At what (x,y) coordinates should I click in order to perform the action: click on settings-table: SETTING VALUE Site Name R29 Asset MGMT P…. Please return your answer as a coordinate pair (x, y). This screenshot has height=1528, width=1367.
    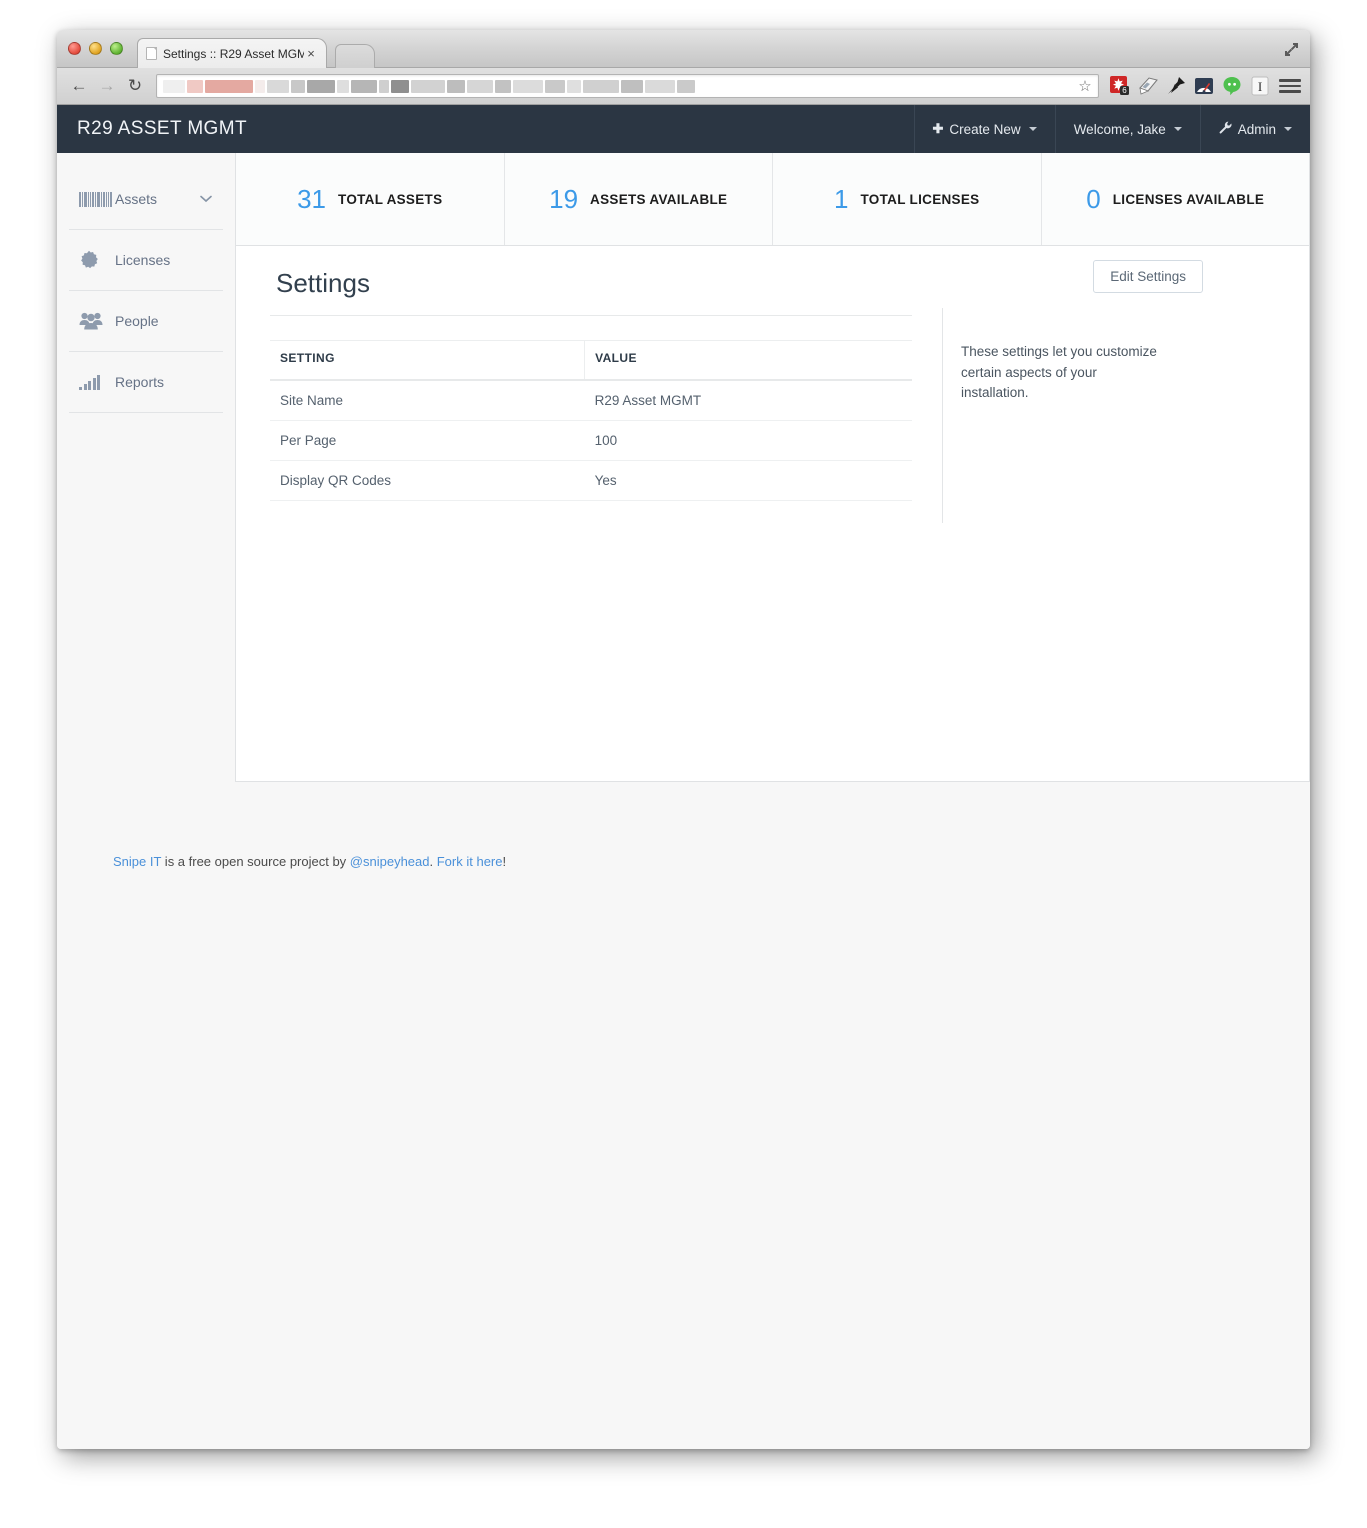
    Looking at the image, I should click on (591, 420).